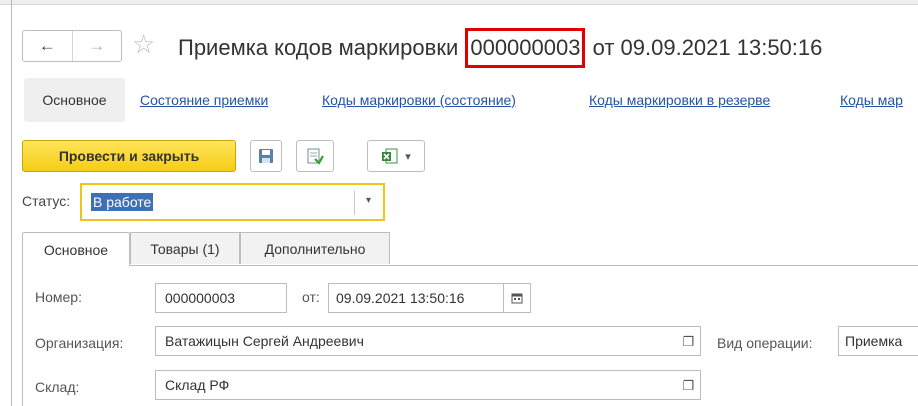 The image size is (918, 406). I want to click on operation-field: Приемка, so click(878, 341).